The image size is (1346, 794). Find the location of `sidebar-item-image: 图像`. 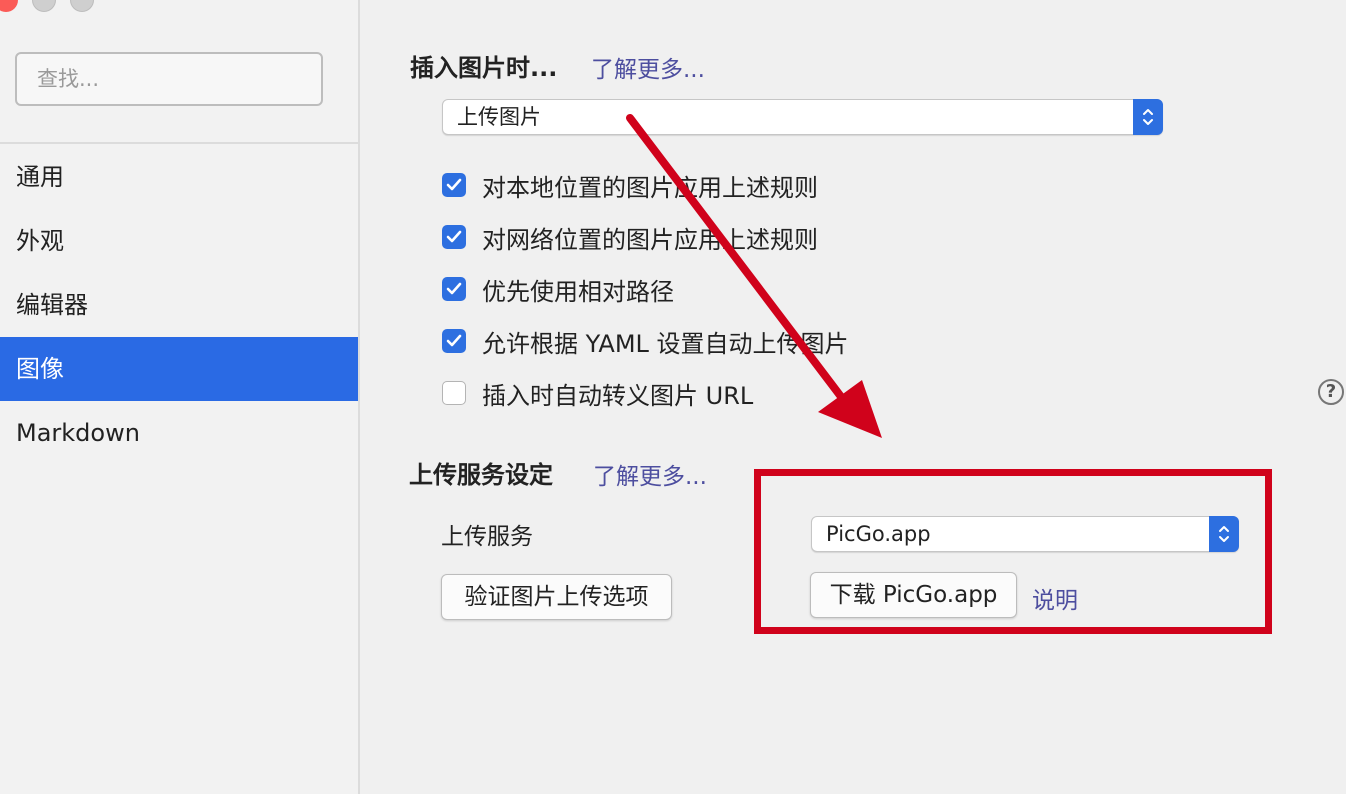

sidebar-item-image: 图像 is located at coordinates (179, 369).